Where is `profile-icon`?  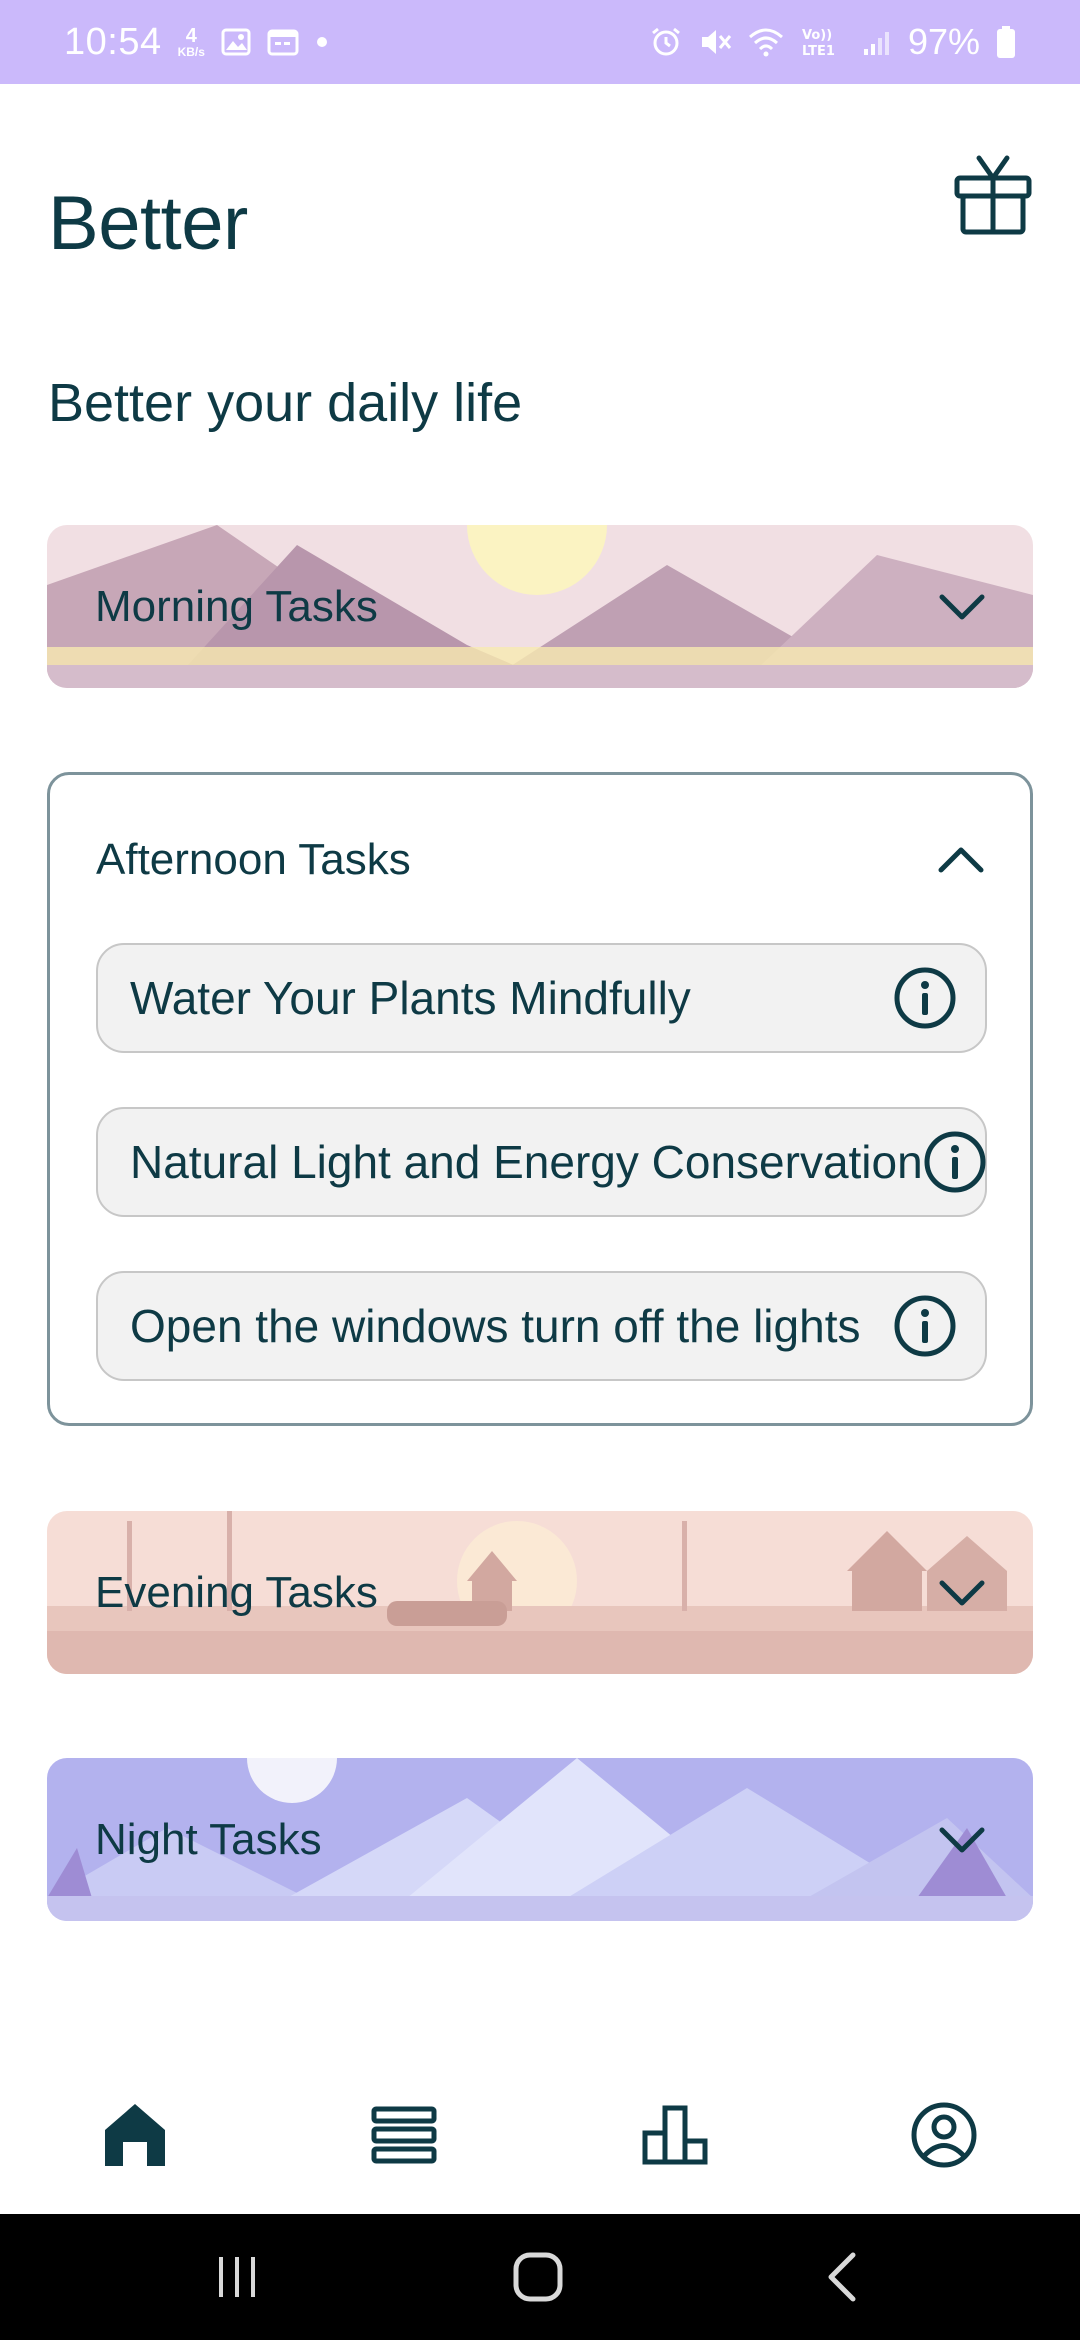
profile-icon is located at coordinates (944, 2135).